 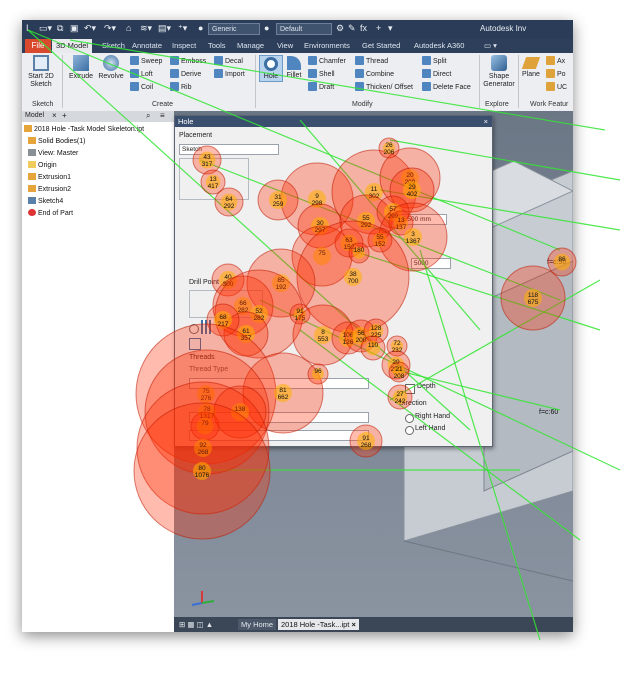 What do you see at coordinates (148, 116) in the screenshot?
I see `search-icon: ⌕` at bounding box center [148, 116].